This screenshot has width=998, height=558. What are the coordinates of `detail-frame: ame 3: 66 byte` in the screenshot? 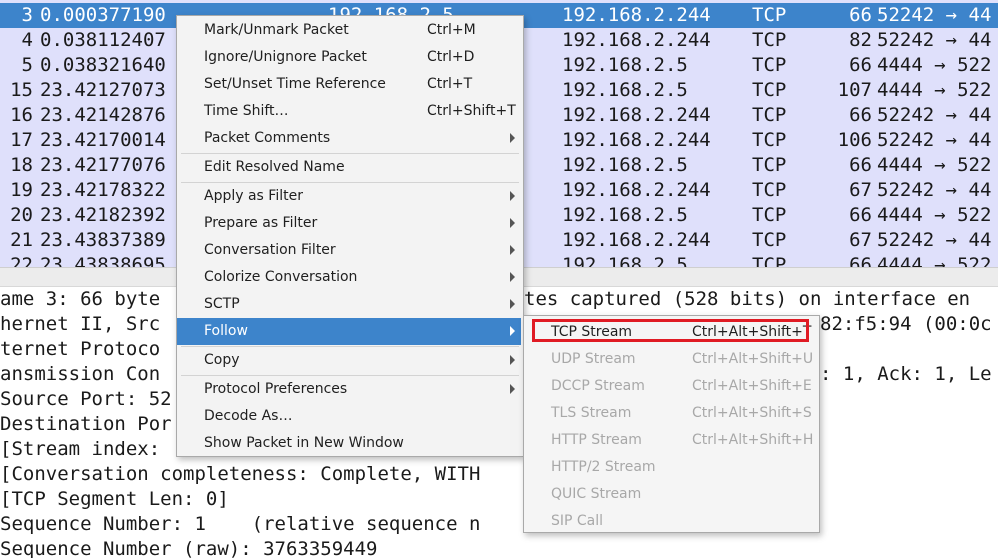 It's located at (80, 299).